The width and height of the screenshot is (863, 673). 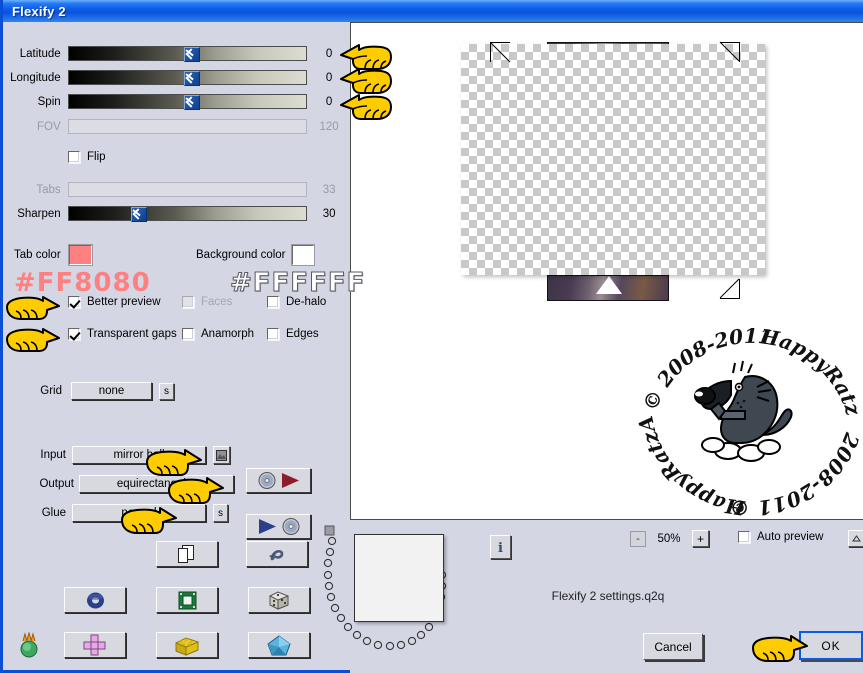 I want to click on window-title: Flexify 2, so click(x=39, y=11).